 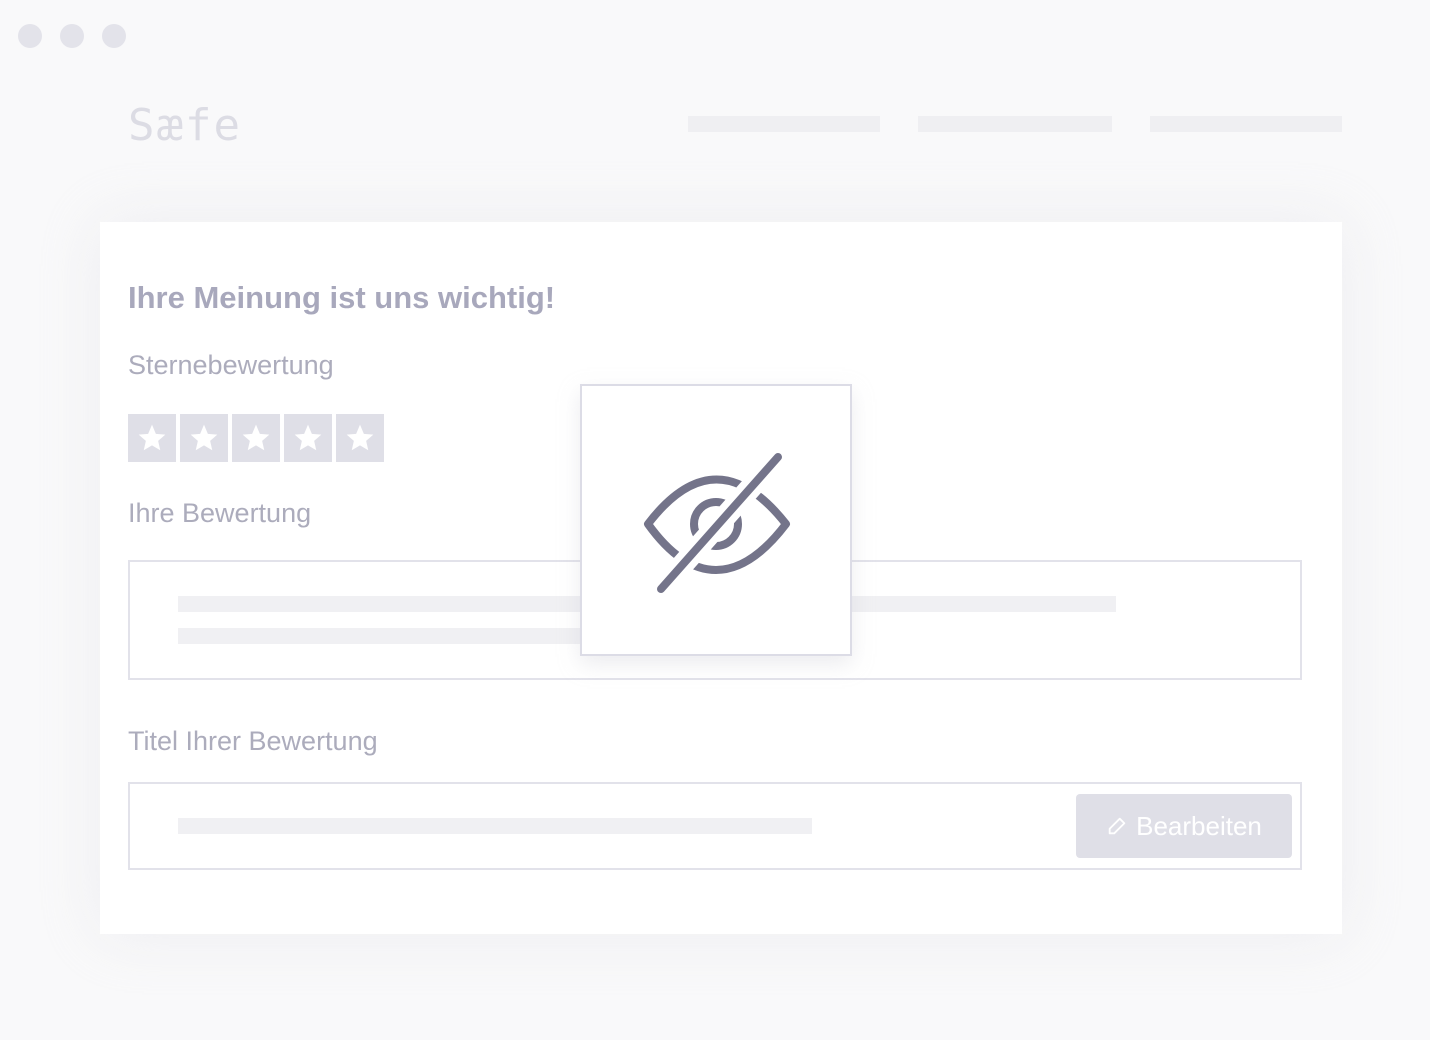 I want to click on review-title-input: Bearbeiten, so click(x=715, y=826).